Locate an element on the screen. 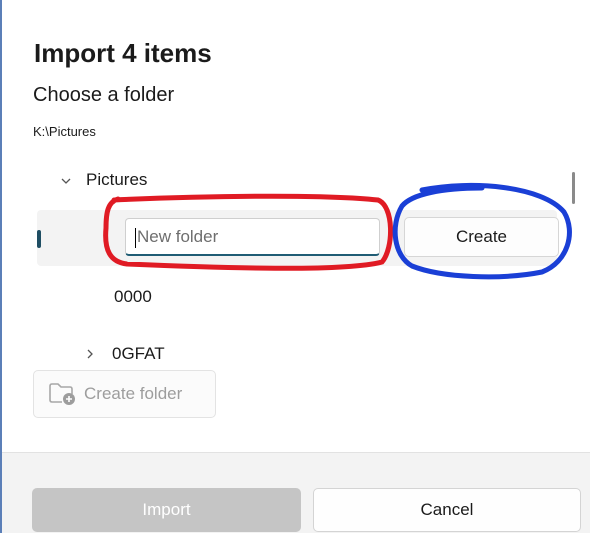  tree-item-label: Pictures is located at coordinates (117, 179).